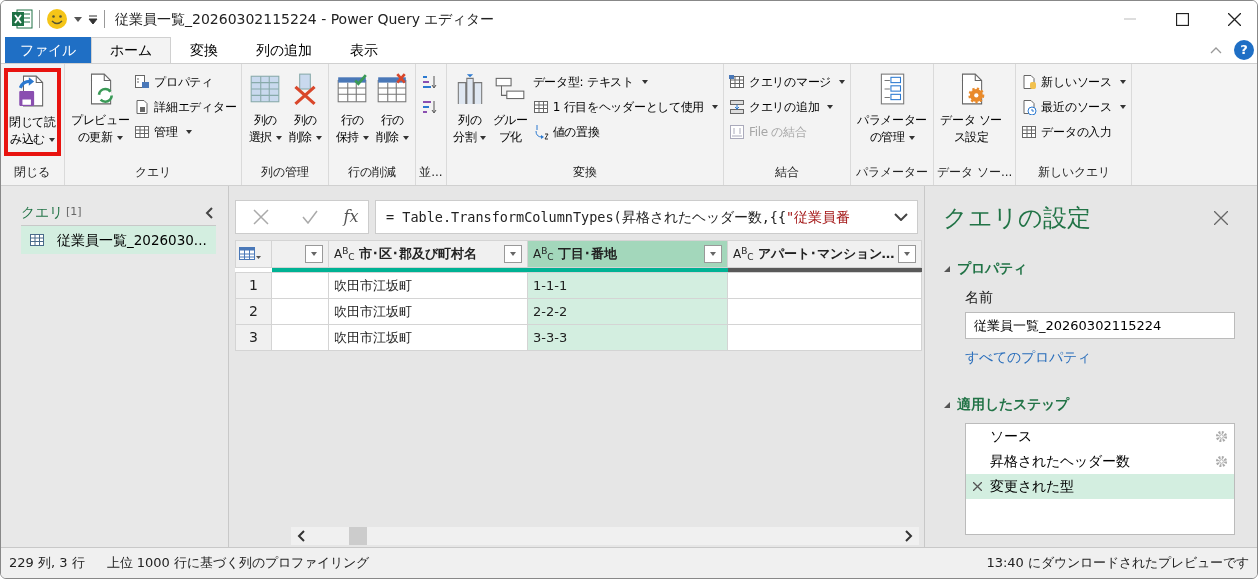 This screenshot has width=1258, height=579. I want to click on sort-ascending-icon, so click(429, 82).